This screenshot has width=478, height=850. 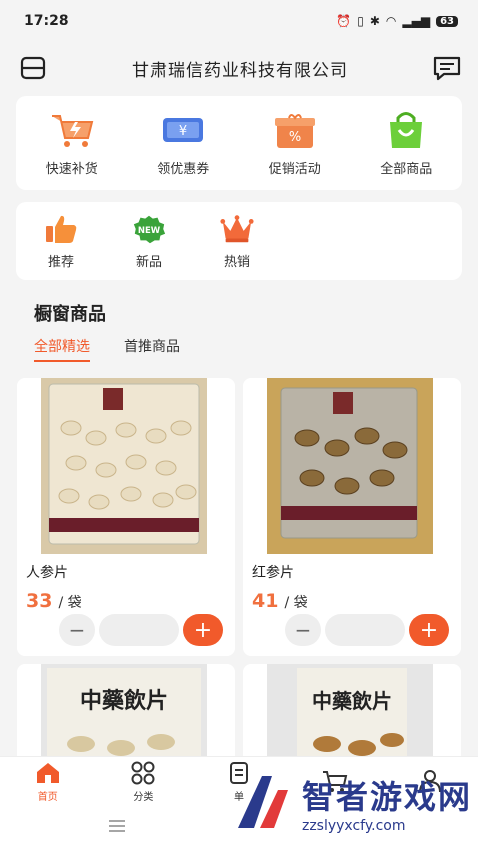 I want to click on product-name: 人参片, so click(x=47, y=573).